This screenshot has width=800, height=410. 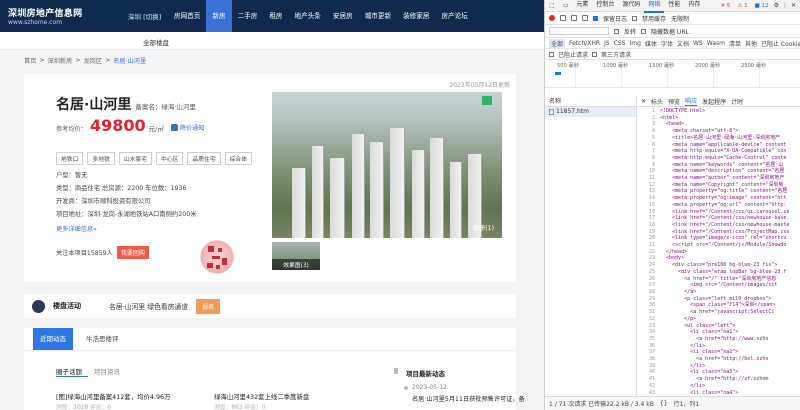 What do you see at coordinates (102, 339) in the screenshot?
I see `tab-reviews: 牛浩思楼评` at bounding box center [102, 339].